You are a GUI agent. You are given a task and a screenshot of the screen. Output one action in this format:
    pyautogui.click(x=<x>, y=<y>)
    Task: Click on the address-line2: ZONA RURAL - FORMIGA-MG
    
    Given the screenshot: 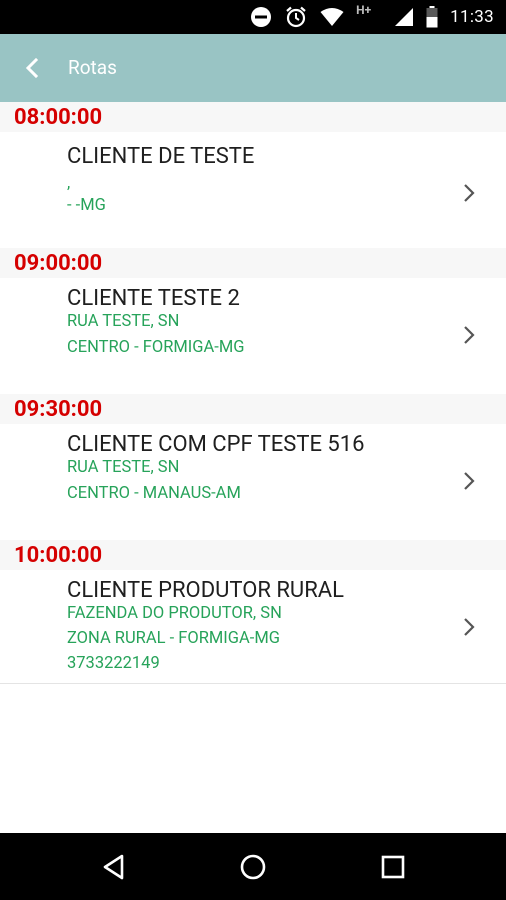 What is the action you would take?
    pyautogui.click(x=173, y=638)
    